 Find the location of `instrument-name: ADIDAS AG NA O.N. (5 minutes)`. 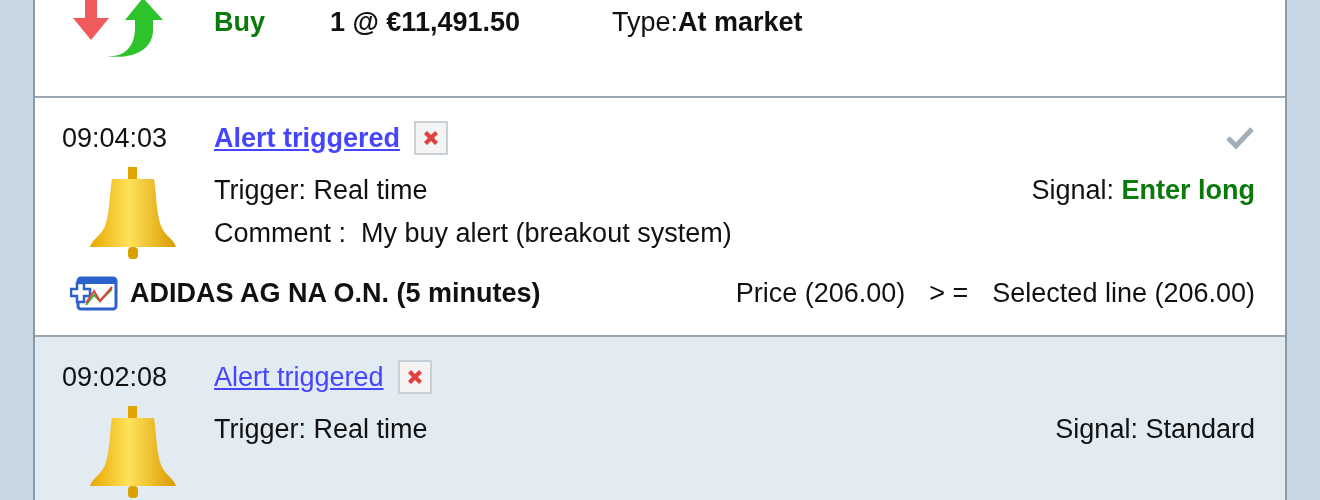

instrument-name: ADIDAS AG NA O.N. (5 minutes) is located at coordinates (335, 293).